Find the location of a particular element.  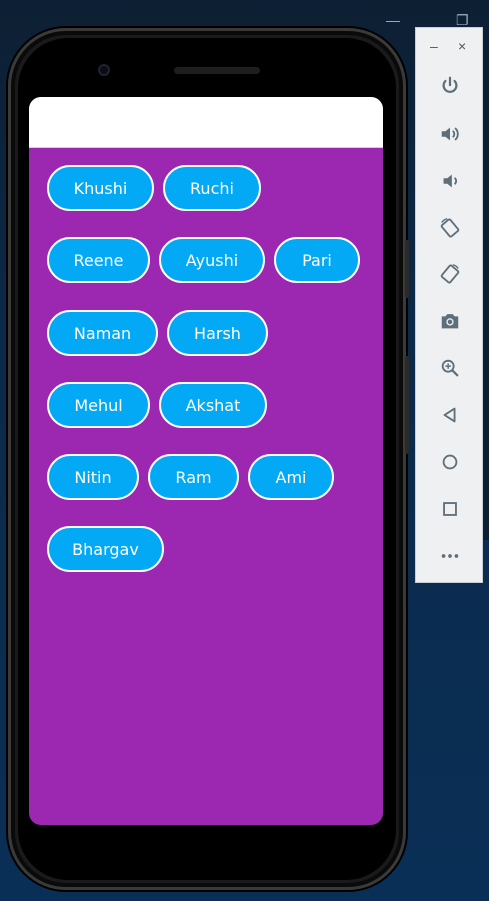

back-icon is located at coordinates (450, 415).